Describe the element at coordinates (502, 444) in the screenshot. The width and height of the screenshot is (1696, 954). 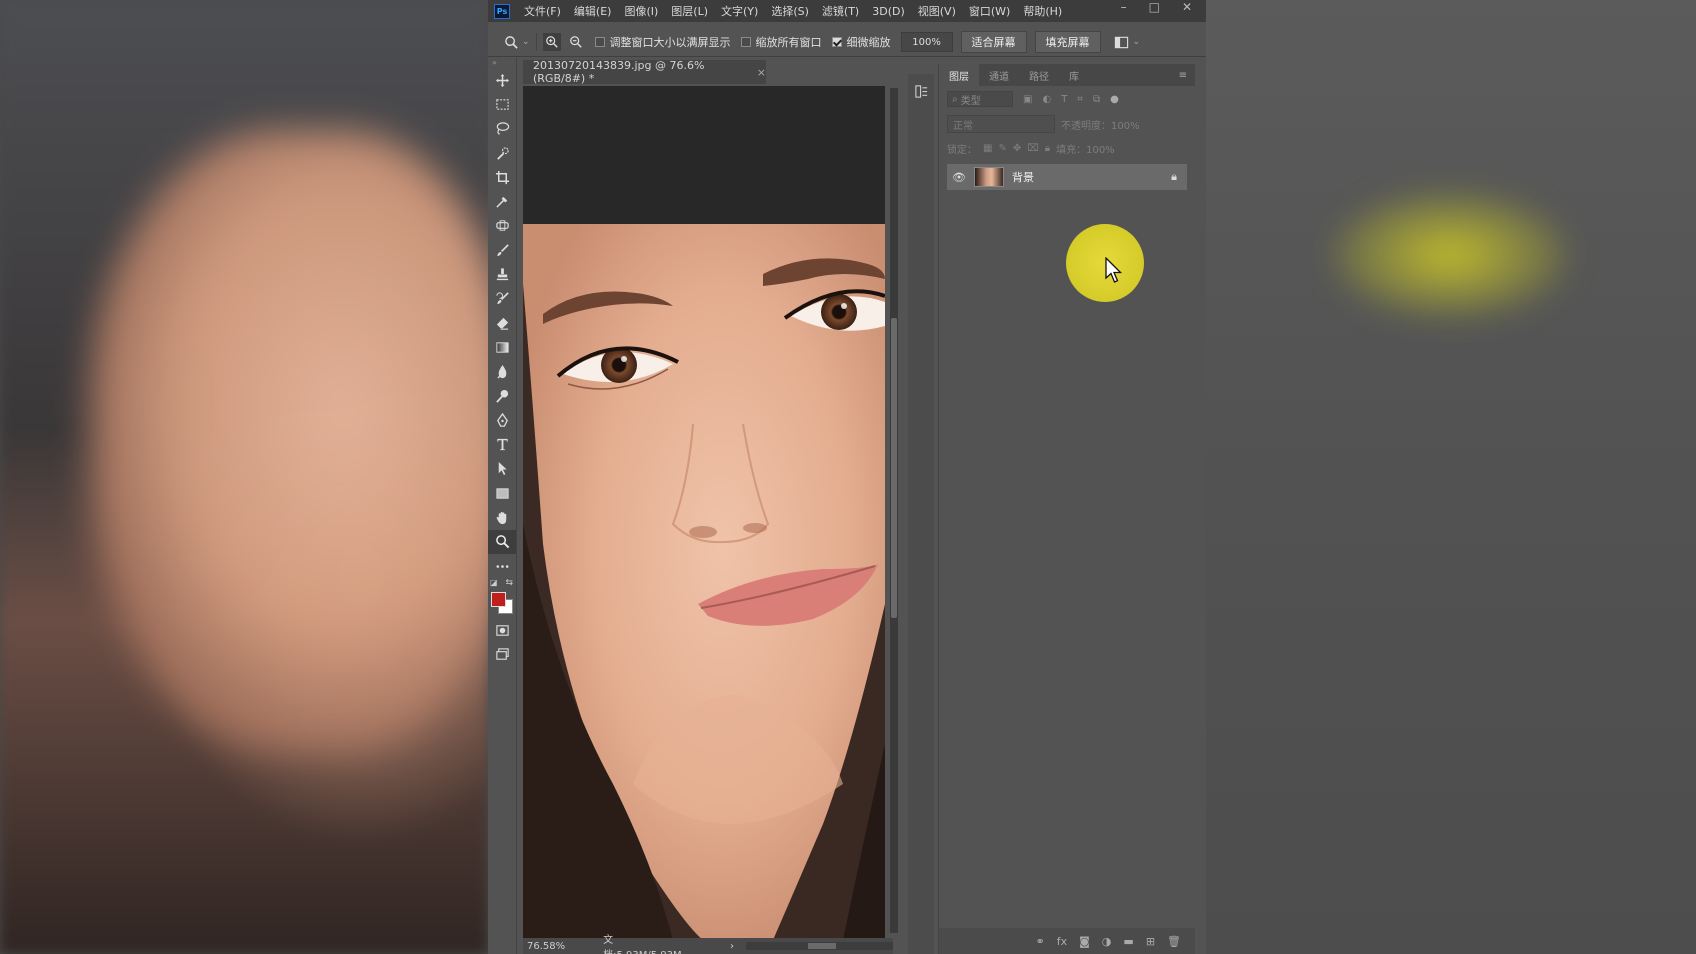
I see `type-tool-icon` at that location.